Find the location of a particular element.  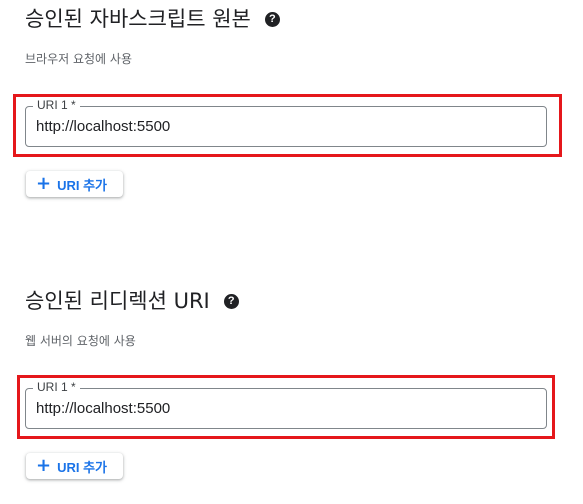

redirects-uri-field: URI 1 * is located at coordinates (286, 404).